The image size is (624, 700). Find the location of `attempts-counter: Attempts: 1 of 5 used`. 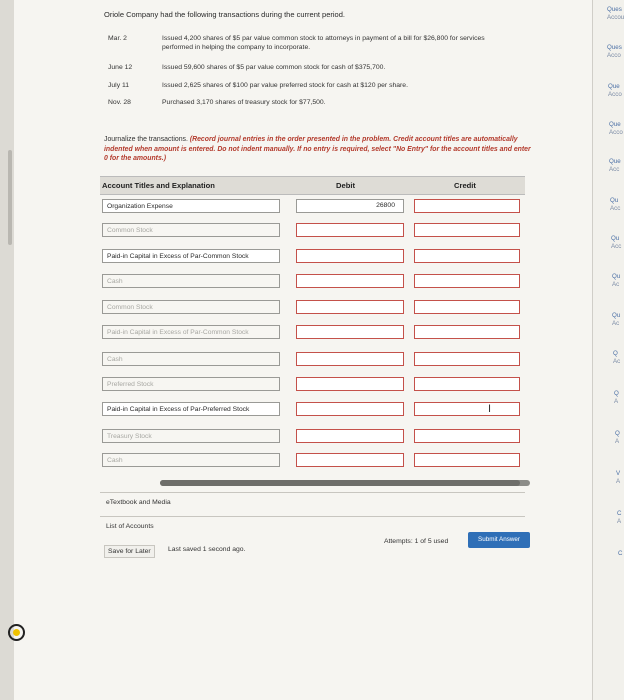

attempts-counter: Attempts: 1 of 5 used is located at coordinates (416, 541).